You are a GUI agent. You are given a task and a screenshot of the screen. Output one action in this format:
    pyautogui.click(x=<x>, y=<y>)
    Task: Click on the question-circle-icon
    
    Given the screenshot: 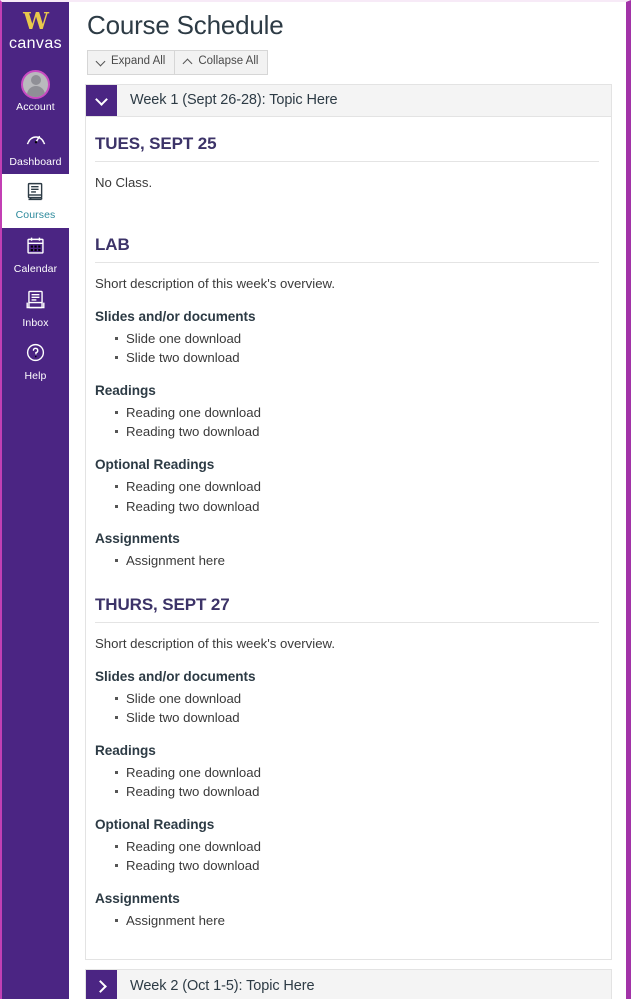 What is the action you would take?
    pyautogui.click(x=35, y=355)
    